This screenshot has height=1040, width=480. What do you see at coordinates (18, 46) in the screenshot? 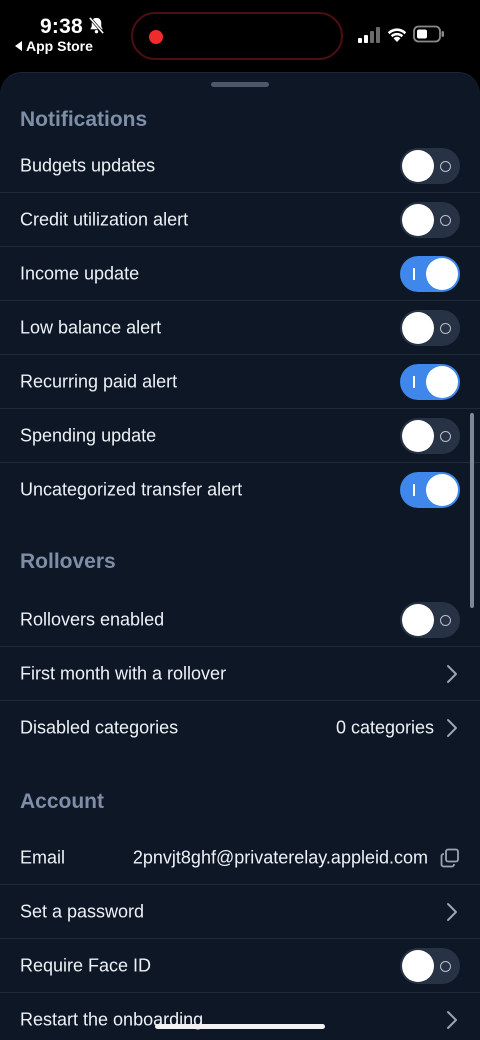
I see `back-arrow-icon` at bounding box center [18, 46].